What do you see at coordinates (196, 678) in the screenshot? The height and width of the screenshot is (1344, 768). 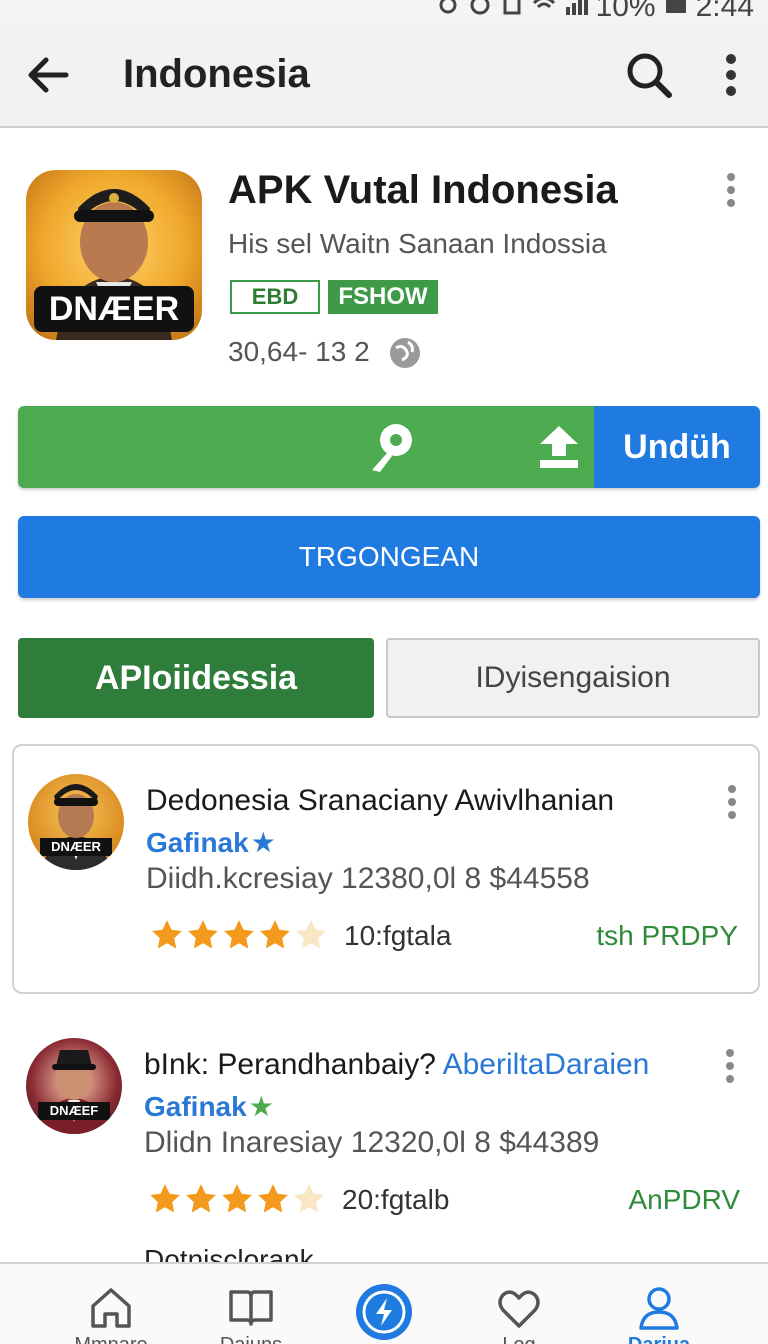 I see `tab-primary: APIoiidessia` at bounding box center [196, 678].